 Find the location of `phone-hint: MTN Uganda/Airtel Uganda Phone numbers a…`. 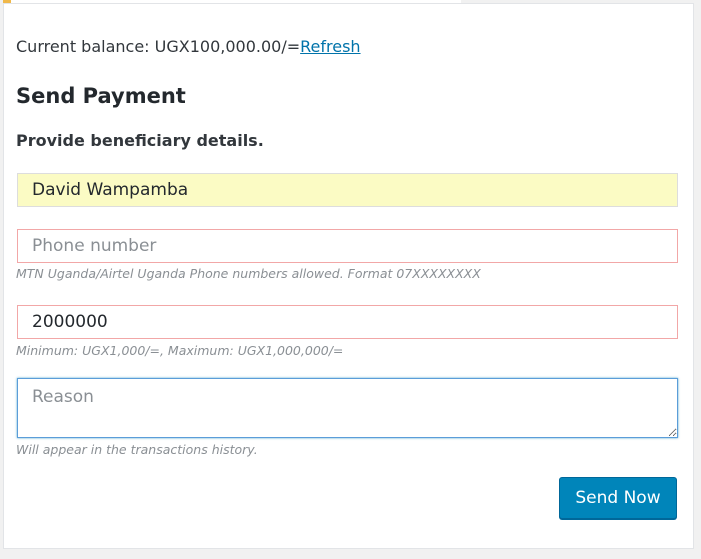

phone-hint: MTN Uganda/Airtel Uganda Phone numbers a… is located at coordinates (248, 273).